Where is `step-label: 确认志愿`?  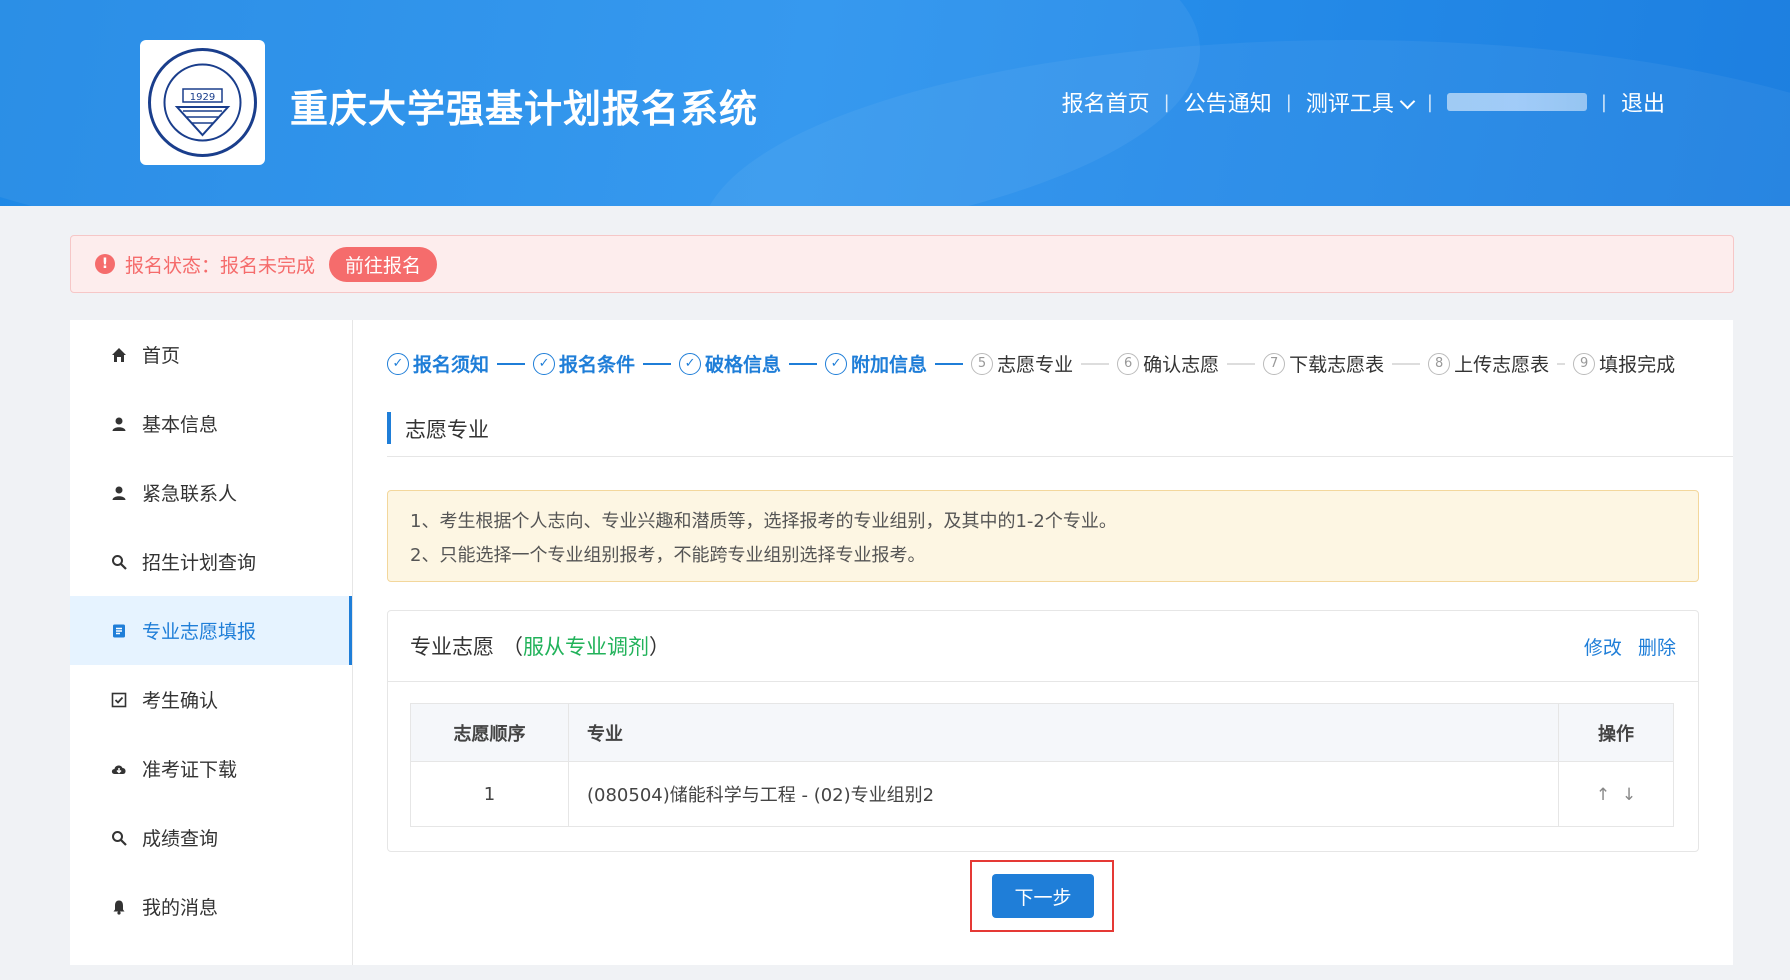
step-label: 确认志愿 is located at coordinates (1181, 365).